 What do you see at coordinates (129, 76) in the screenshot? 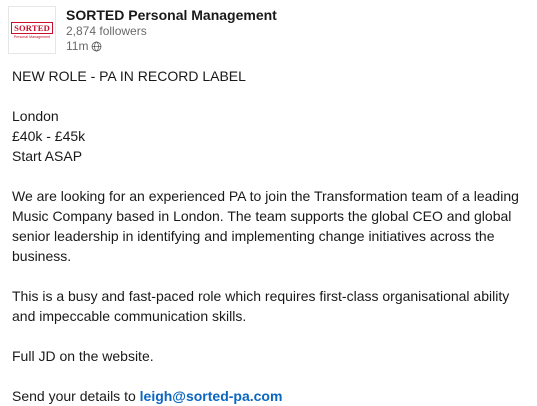
I see `post-title: NEW ROLE - PA IN RECORD LABEL` at bounding box center [129, 76].